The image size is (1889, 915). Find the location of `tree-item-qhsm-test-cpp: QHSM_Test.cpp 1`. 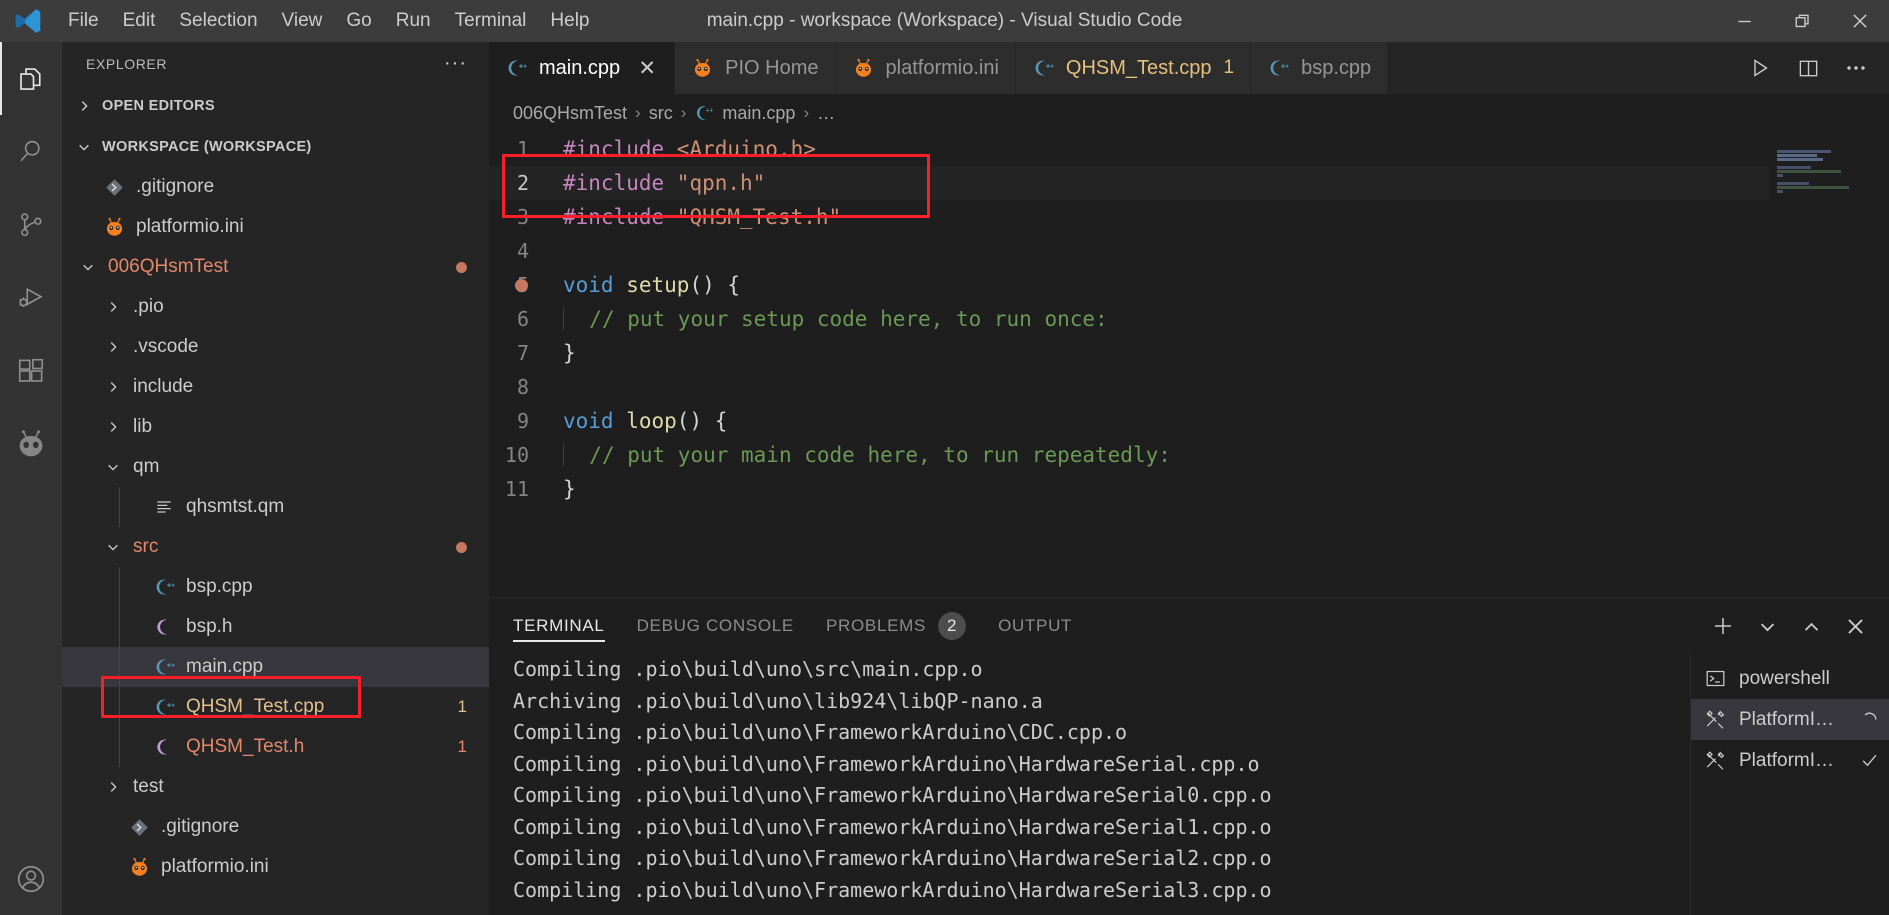

tree-item-qhsm-test-cpp: QHSM_Test.cpp 1 is located at coordinates (275, 707).